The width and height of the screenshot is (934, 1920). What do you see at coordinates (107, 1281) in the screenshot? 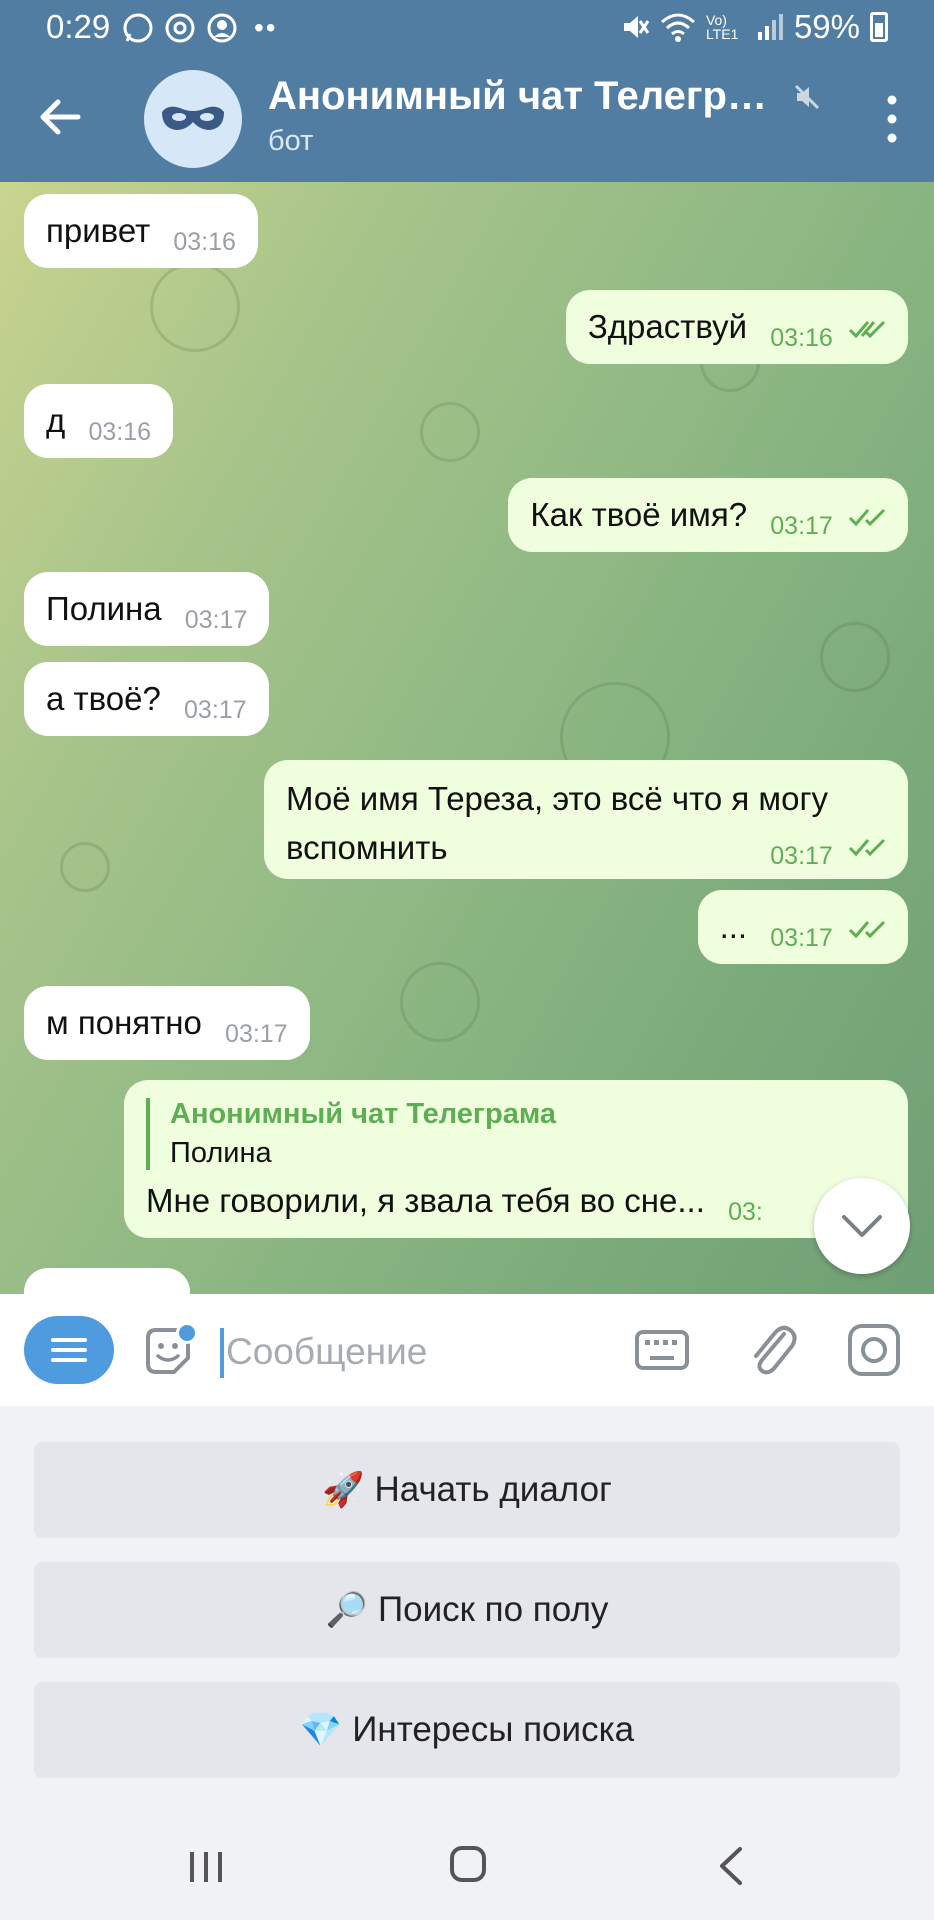
I see `incoming-message-partial` at bounding box center [107, 1281].